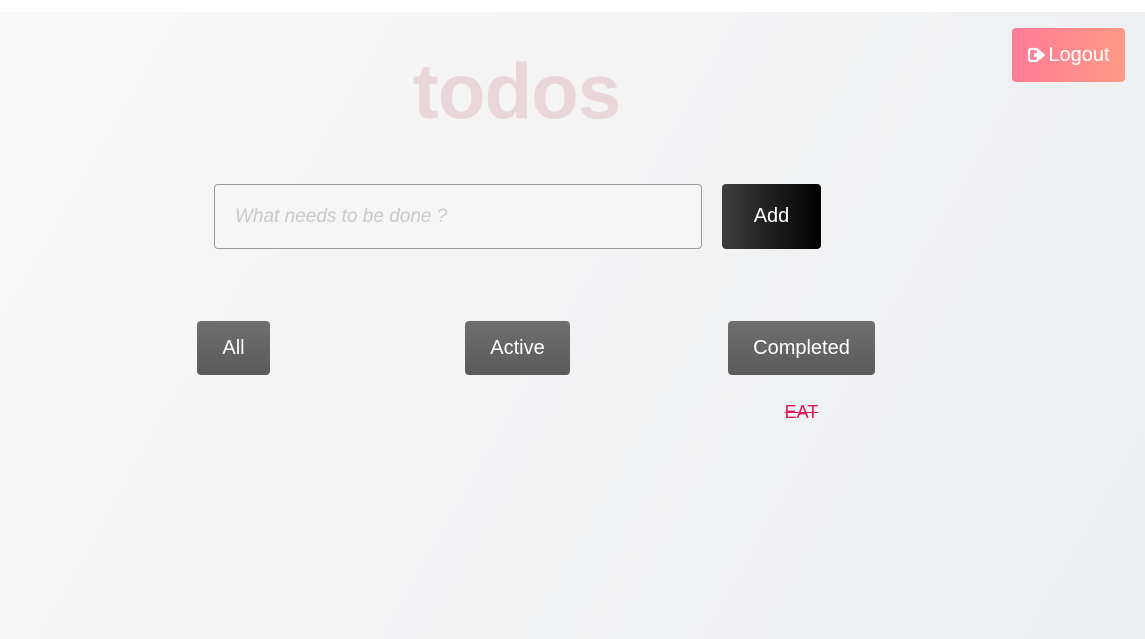 This screenshot has height=639, width=1145. Describe the element at coordinates (517, 348) in the screenshot. I see `filter-active-button: Active` at that location.